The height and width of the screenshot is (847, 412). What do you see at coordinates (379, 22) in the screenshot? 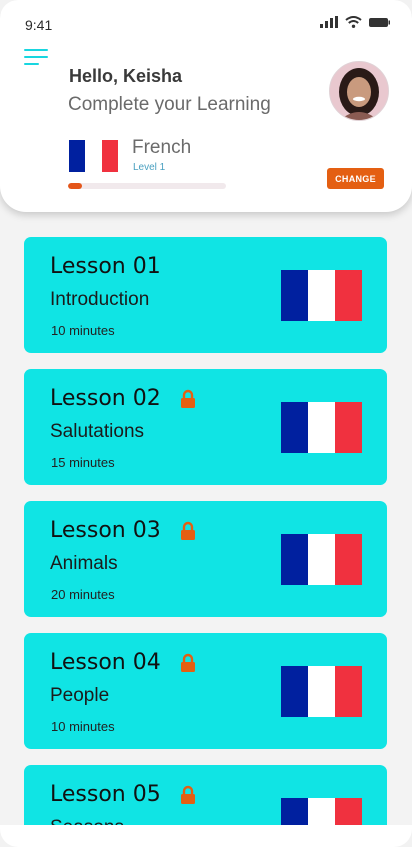
I see `battery-icon` at bounding box center [379, 22].